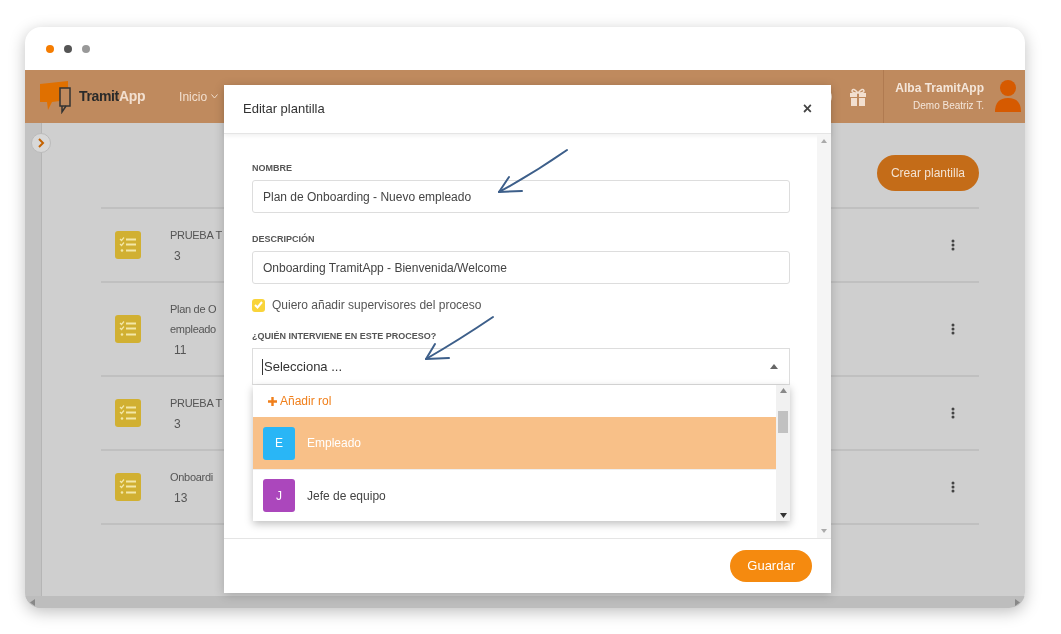 This screenshot has height=634, width=1061. What do you see at coordinates (783, 453) in the screenshot?
I see `dropdown-scrollbar` at bounding box center [783, 453].